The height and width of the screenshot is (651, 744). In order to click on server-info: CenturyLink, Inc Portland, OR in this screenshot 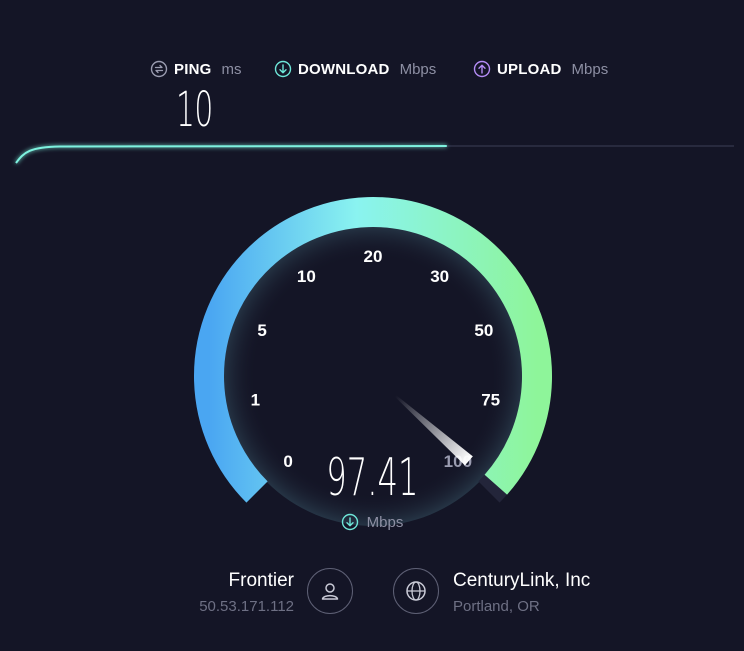, I will do `click(578, 592)`.